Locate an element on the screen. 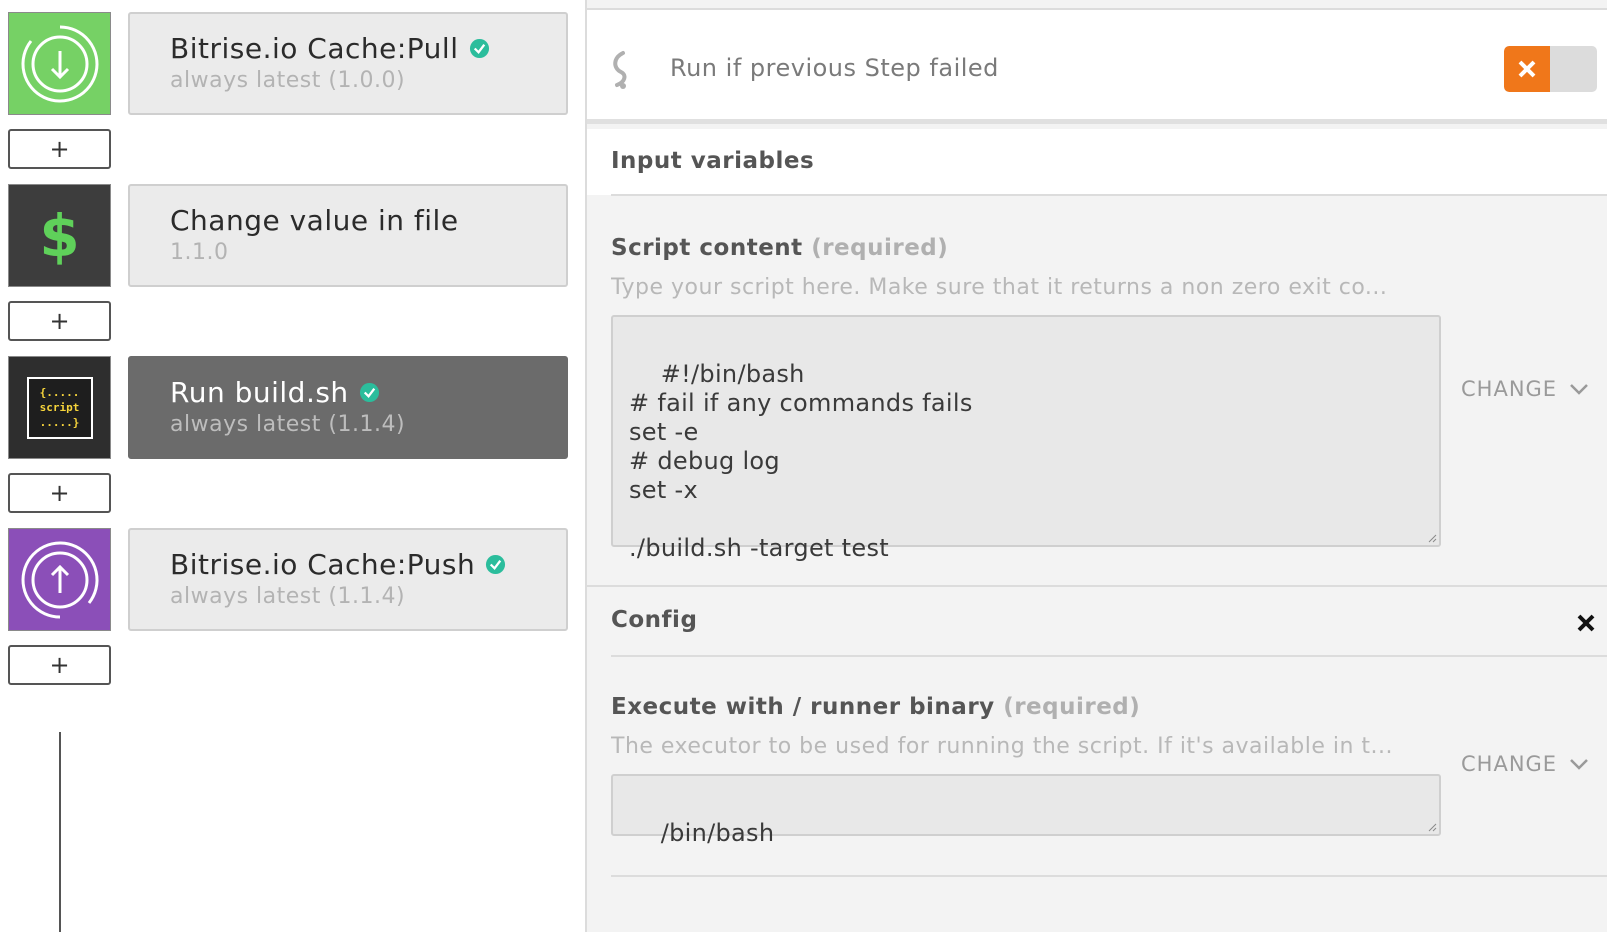 Image resolution: width=1607 pixels, height=932 pixels. toggle-off-knob is located at coordinates (1527, 69).